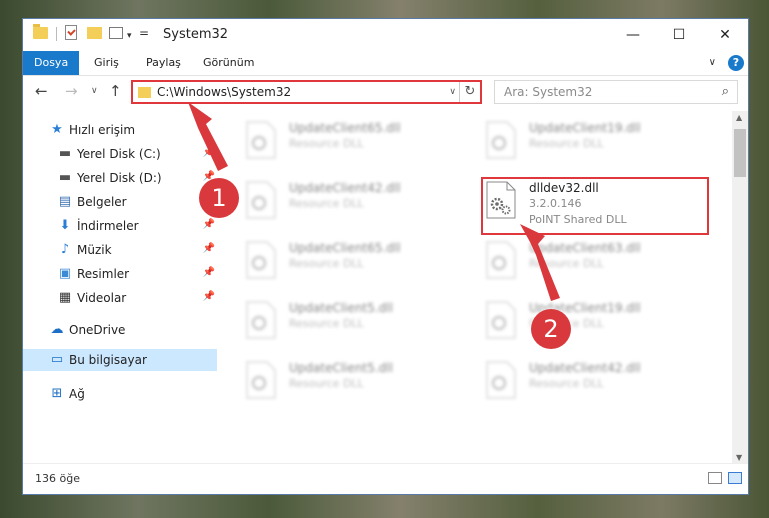  I want to click on step-2-badge: 2, so click(551, 329).